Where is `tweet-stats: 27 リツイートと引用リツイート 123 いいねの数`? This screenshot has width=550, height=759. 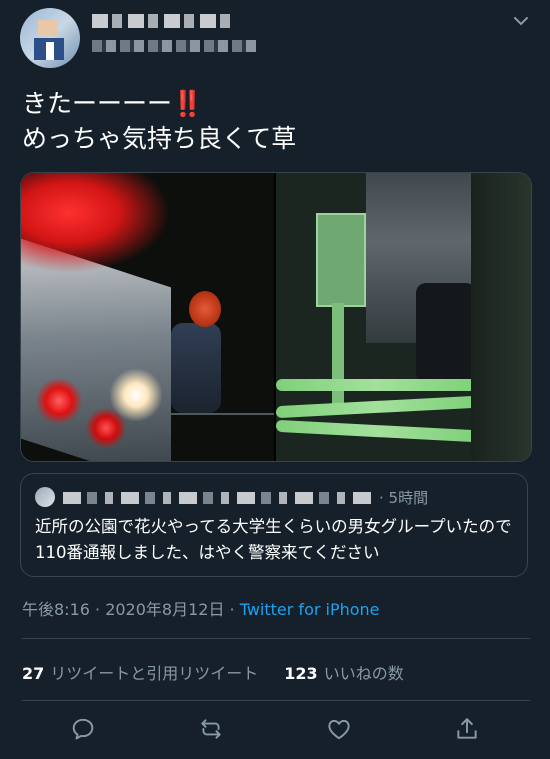 tweet-stats: 27 リツイートと引用リツイート 123 いいねの数 is located at coordinates (213, 672).